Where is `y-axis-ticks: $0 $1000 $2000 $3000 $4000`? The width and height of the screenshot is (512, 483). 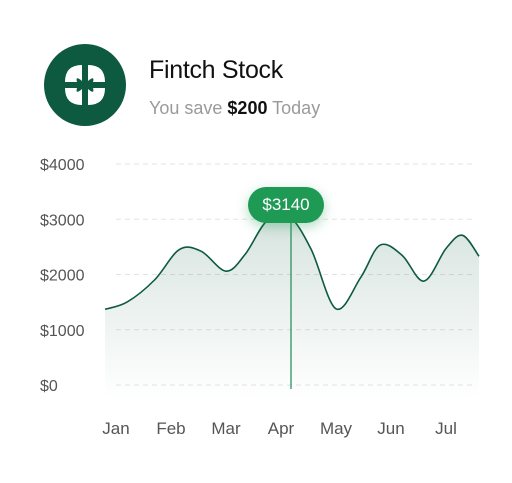
y-axis-ticks: $0 $1000 $2000 $3000 $4000 is located at coordinates (62, 276).